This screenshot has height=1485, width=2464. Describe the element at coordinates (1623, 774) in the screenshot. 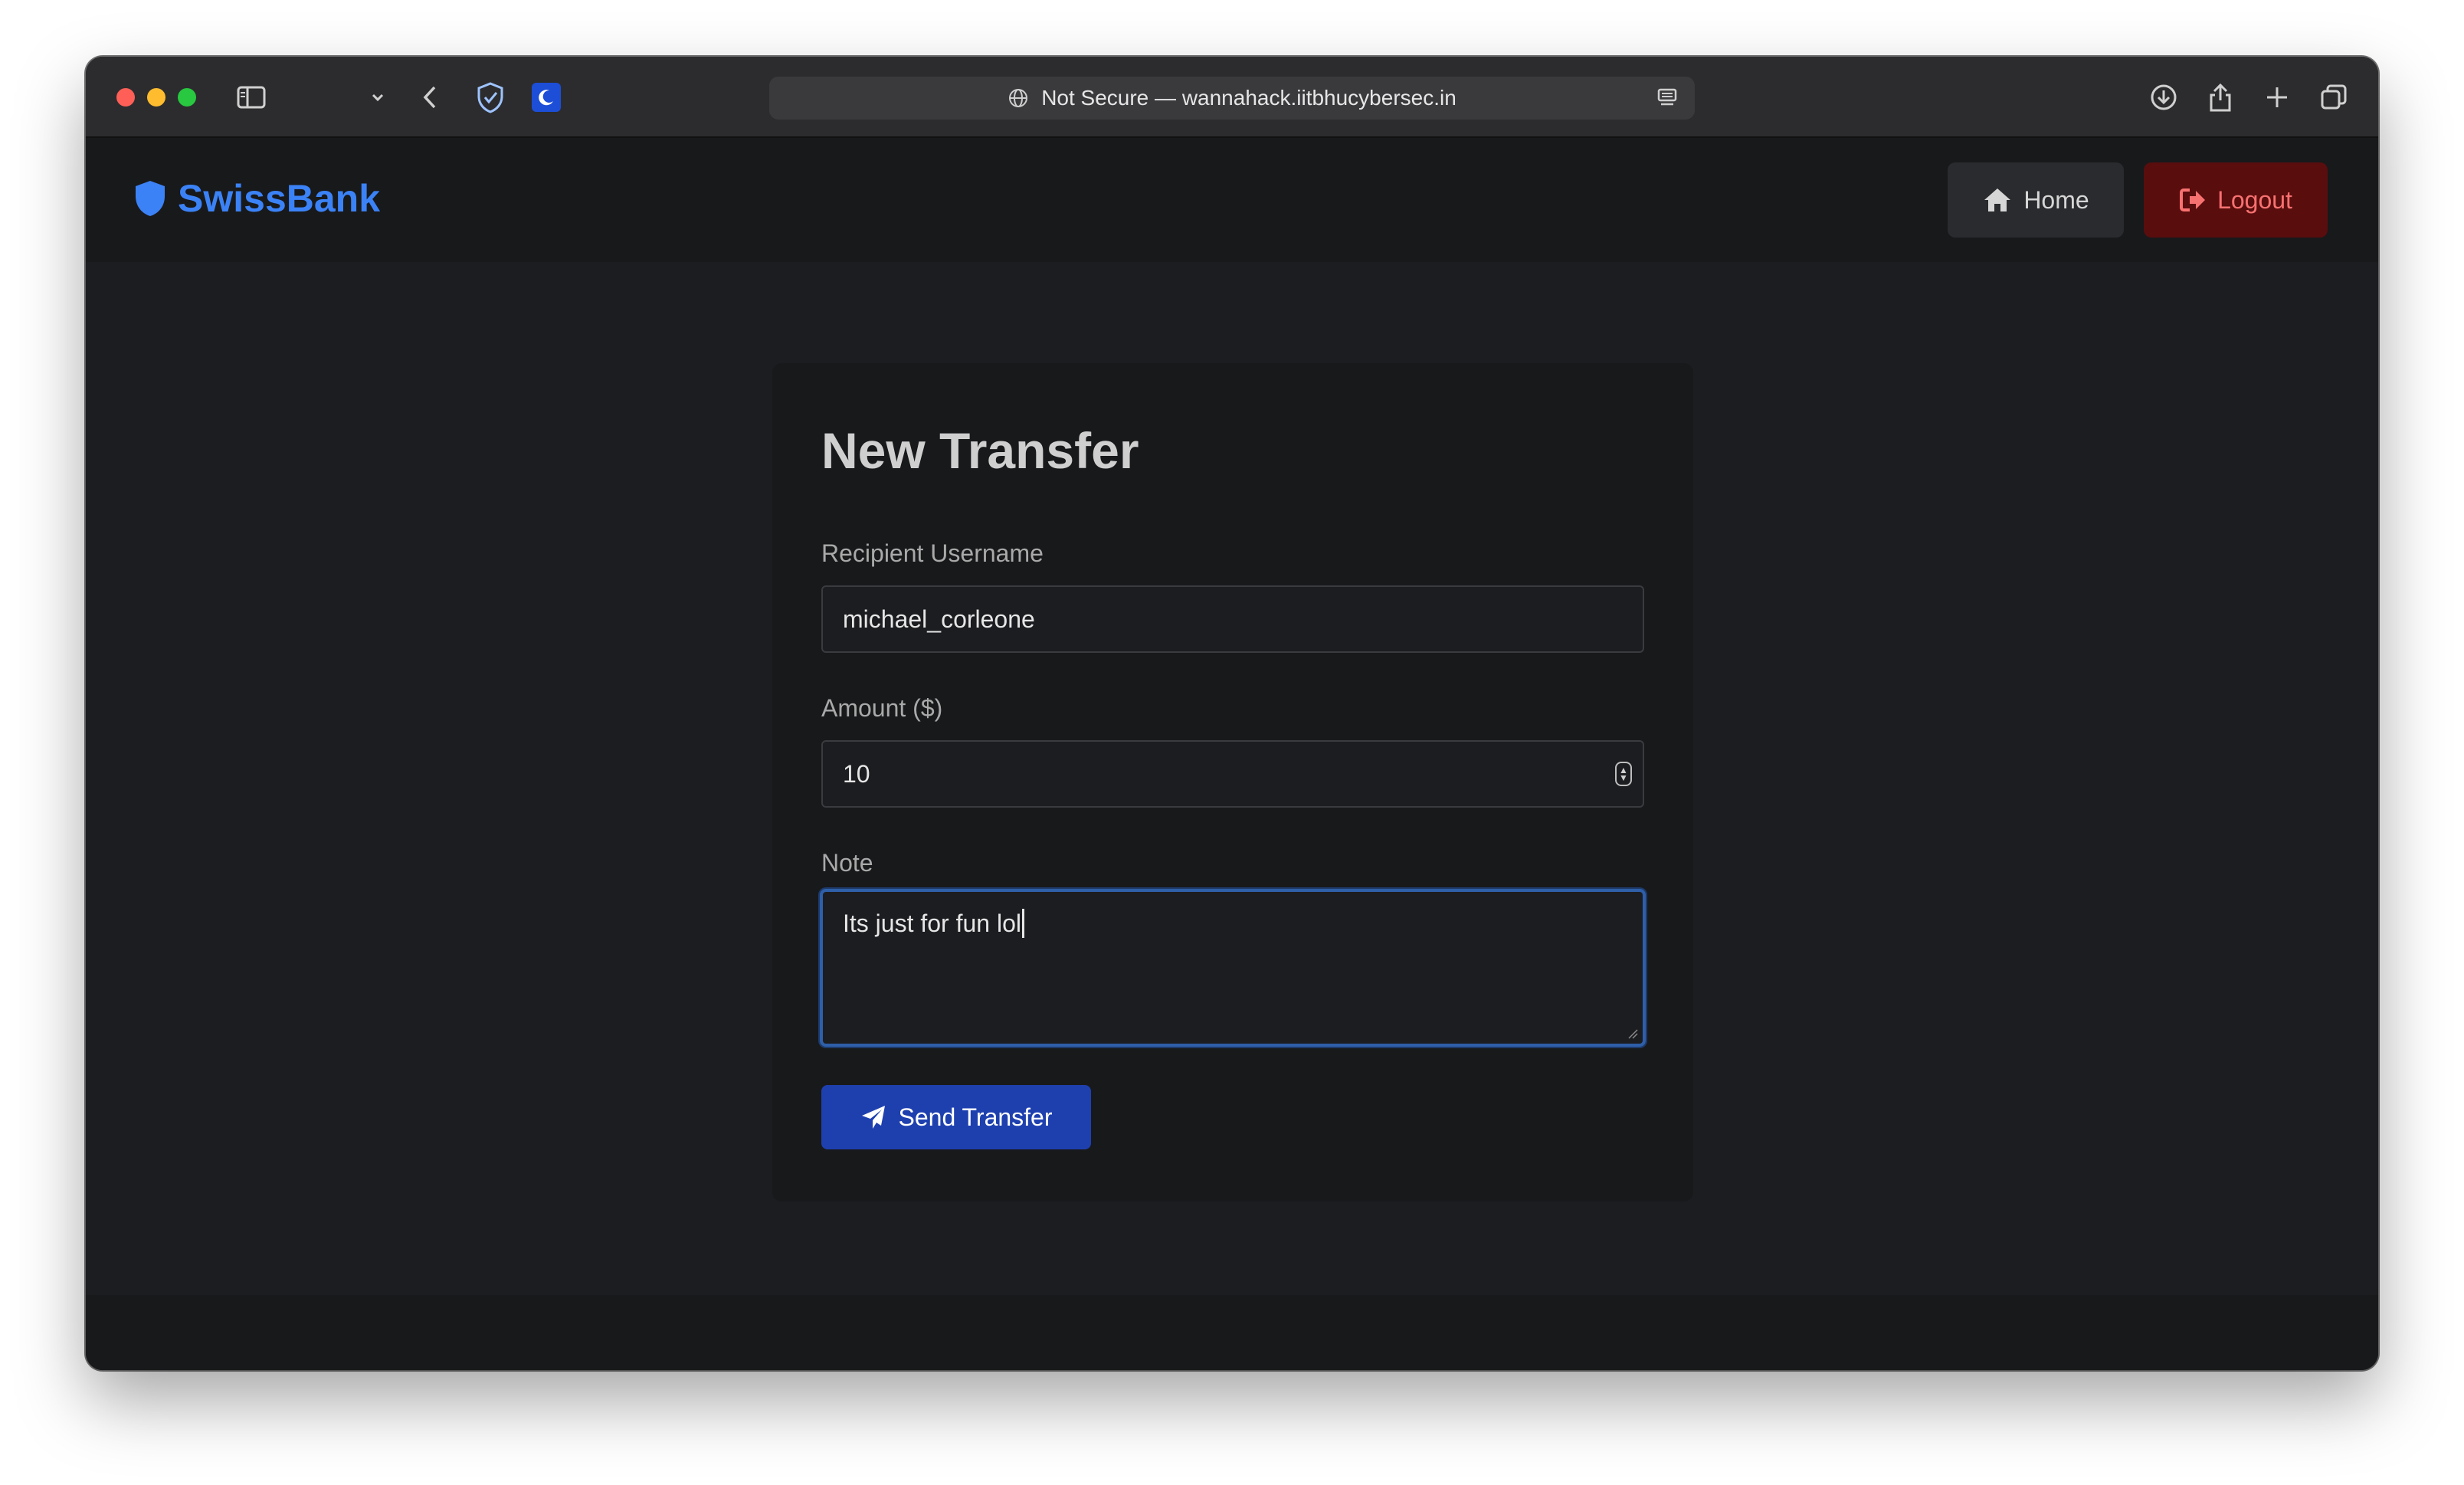

I see `amount-stepper-icon: ▲ ▼` at that location.